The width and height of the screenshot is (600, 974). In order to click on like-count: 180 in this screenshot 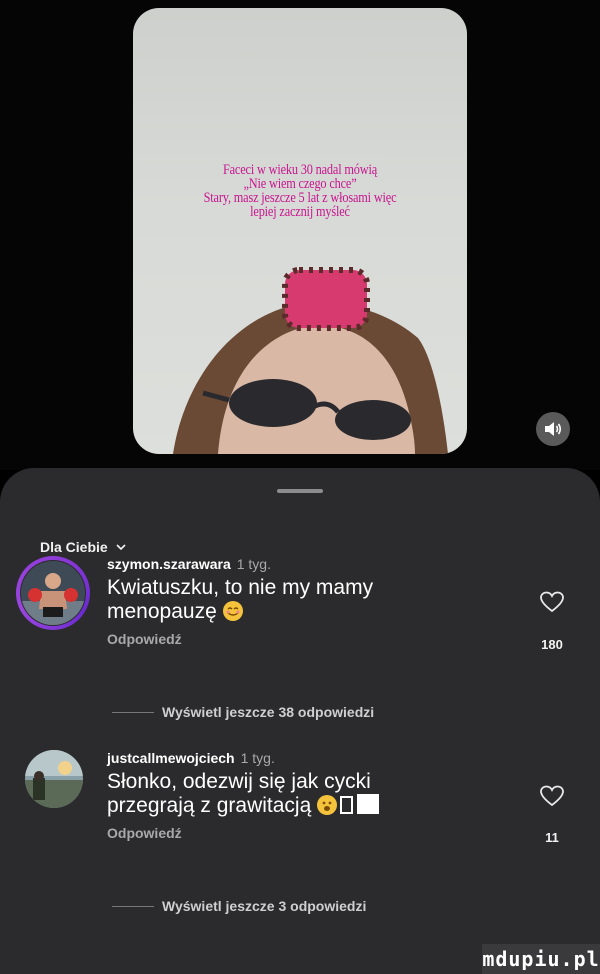, I will do `click(552, 644)`.